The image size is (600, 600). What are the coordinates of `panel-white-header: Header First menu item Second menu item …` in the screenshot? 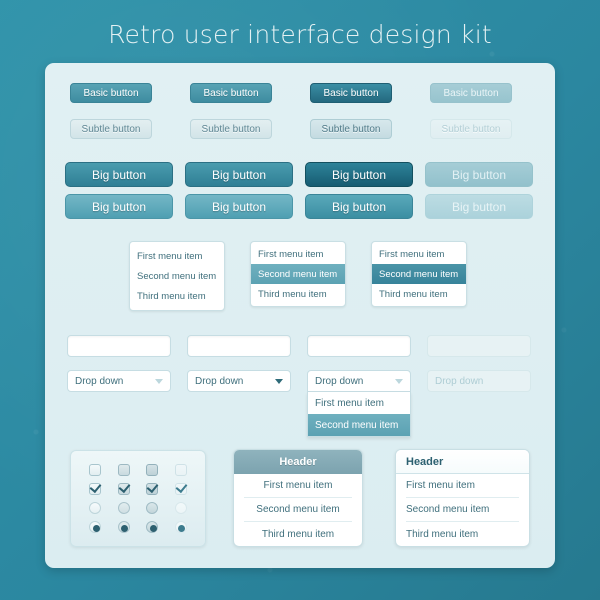 It's located at (462, 498).